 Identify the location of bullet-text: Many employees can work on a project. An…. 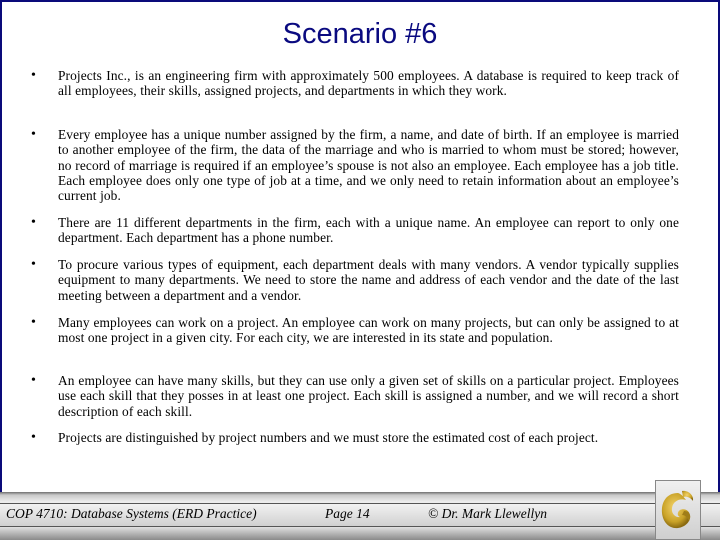
(368, 330).